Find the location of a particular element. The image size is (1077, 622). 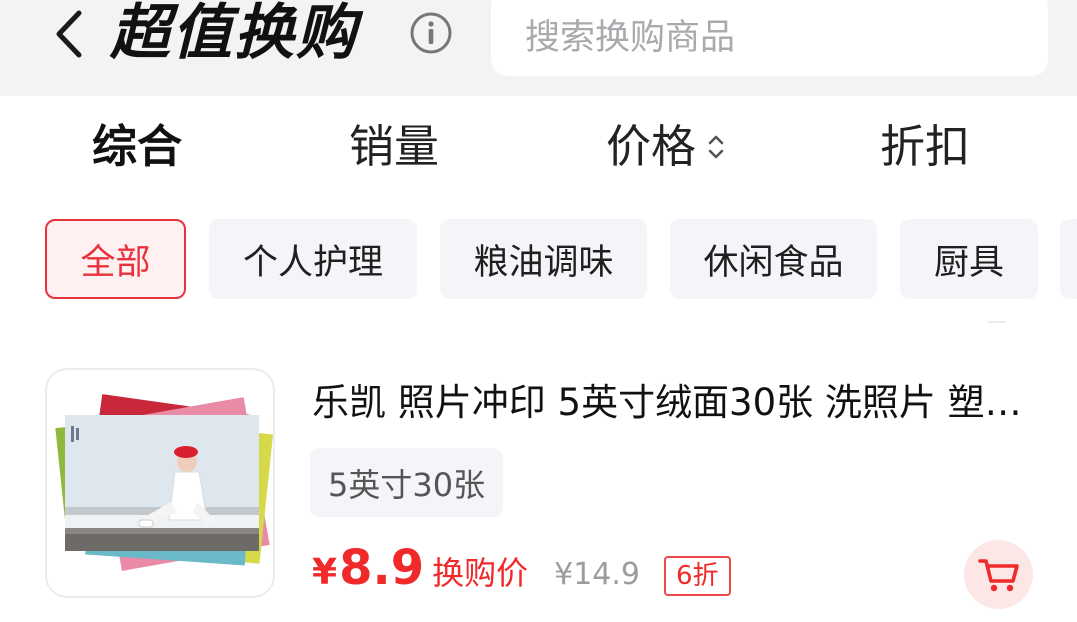

info-button is located at coordinates (431, 33).